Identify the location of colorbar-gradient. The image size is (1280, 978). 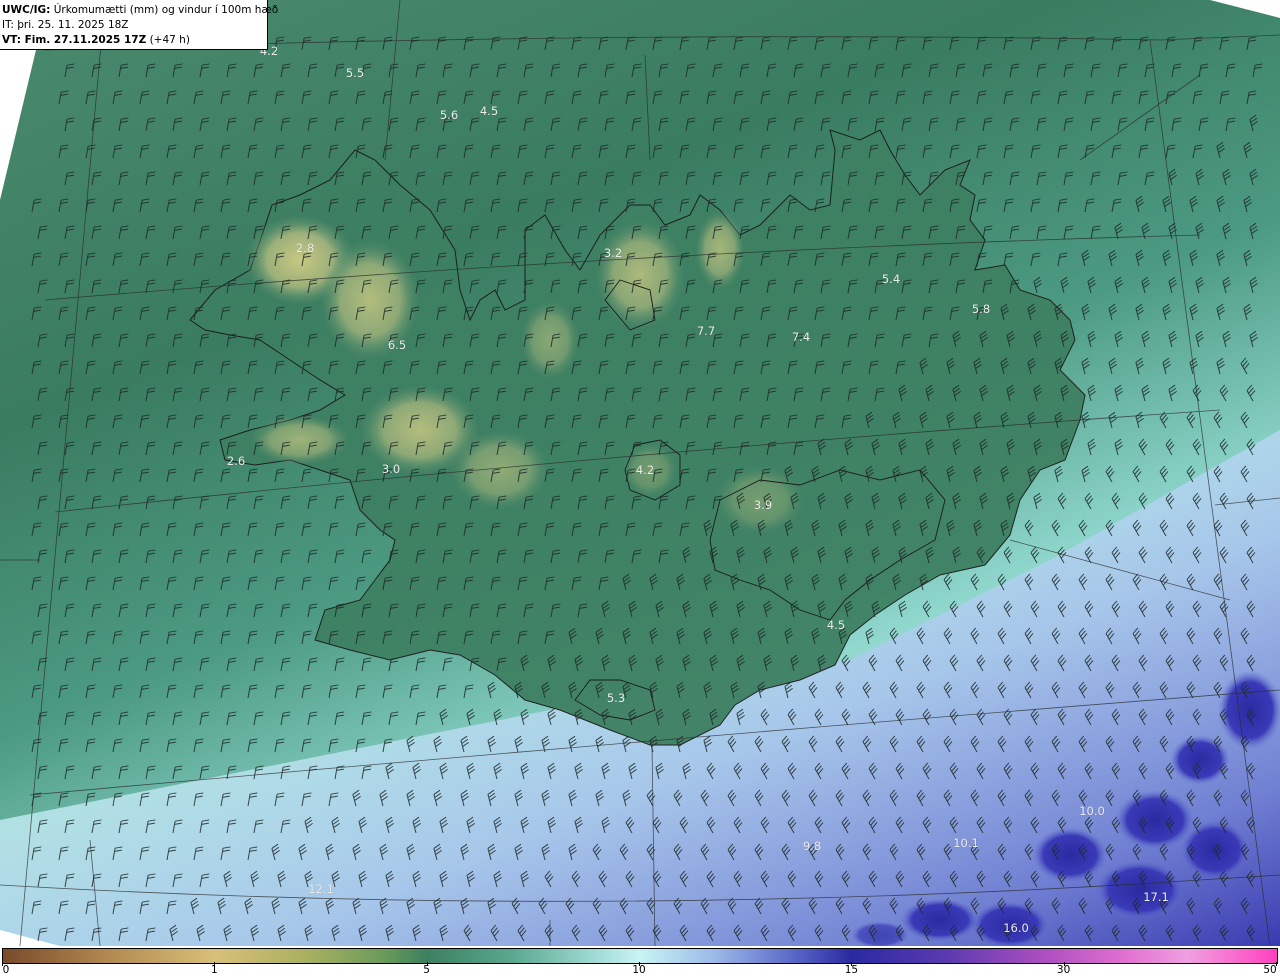
(640, 956).